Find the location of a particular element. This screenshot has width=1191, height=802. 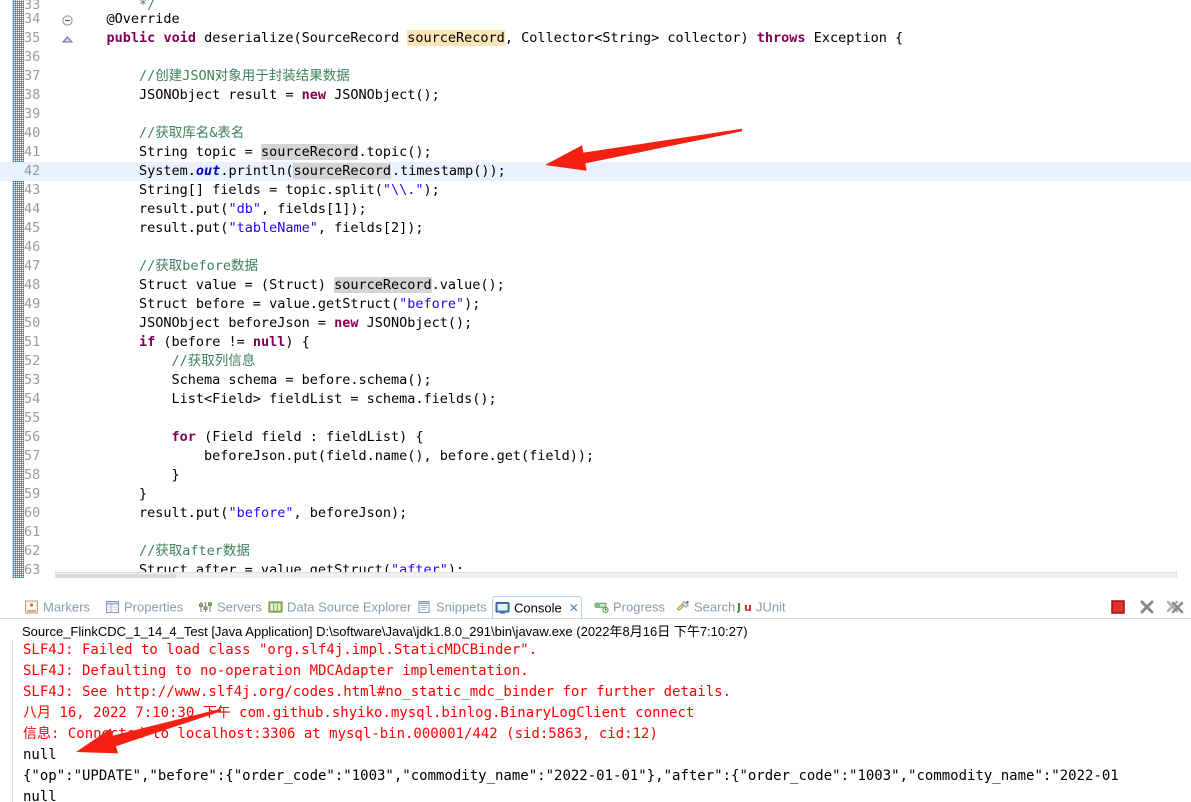

line-number: 40 is located at coordinates (32, 133).